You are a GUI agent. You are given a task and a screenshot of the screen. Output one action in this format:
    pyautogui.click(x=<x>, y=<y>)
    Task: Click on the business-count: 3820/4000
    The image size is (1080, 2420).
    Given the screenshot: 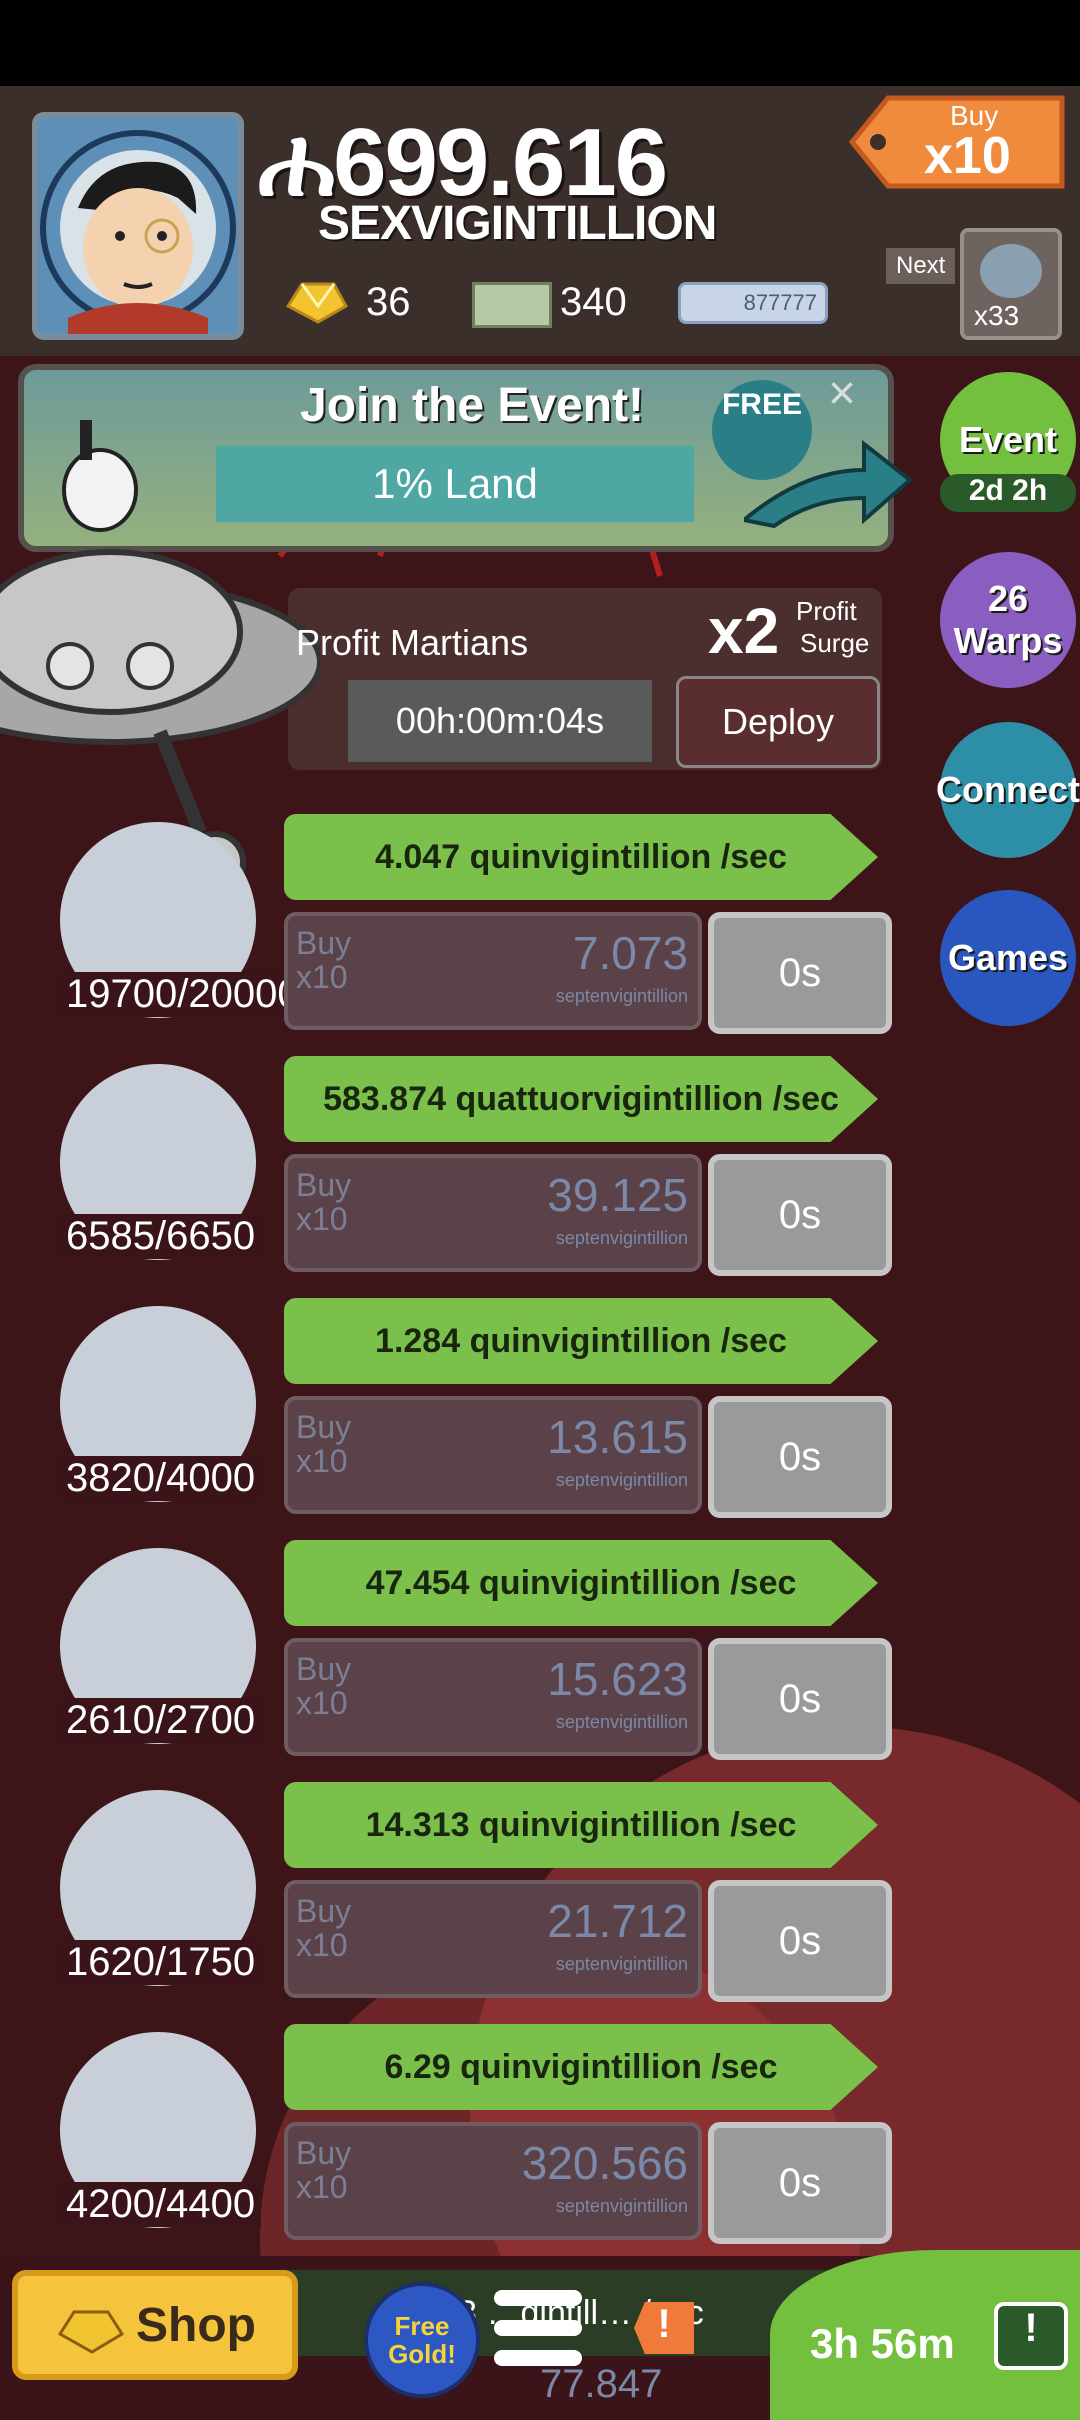 What is the action you would take?
    pyautogui.click(x=161, y=1478)
    